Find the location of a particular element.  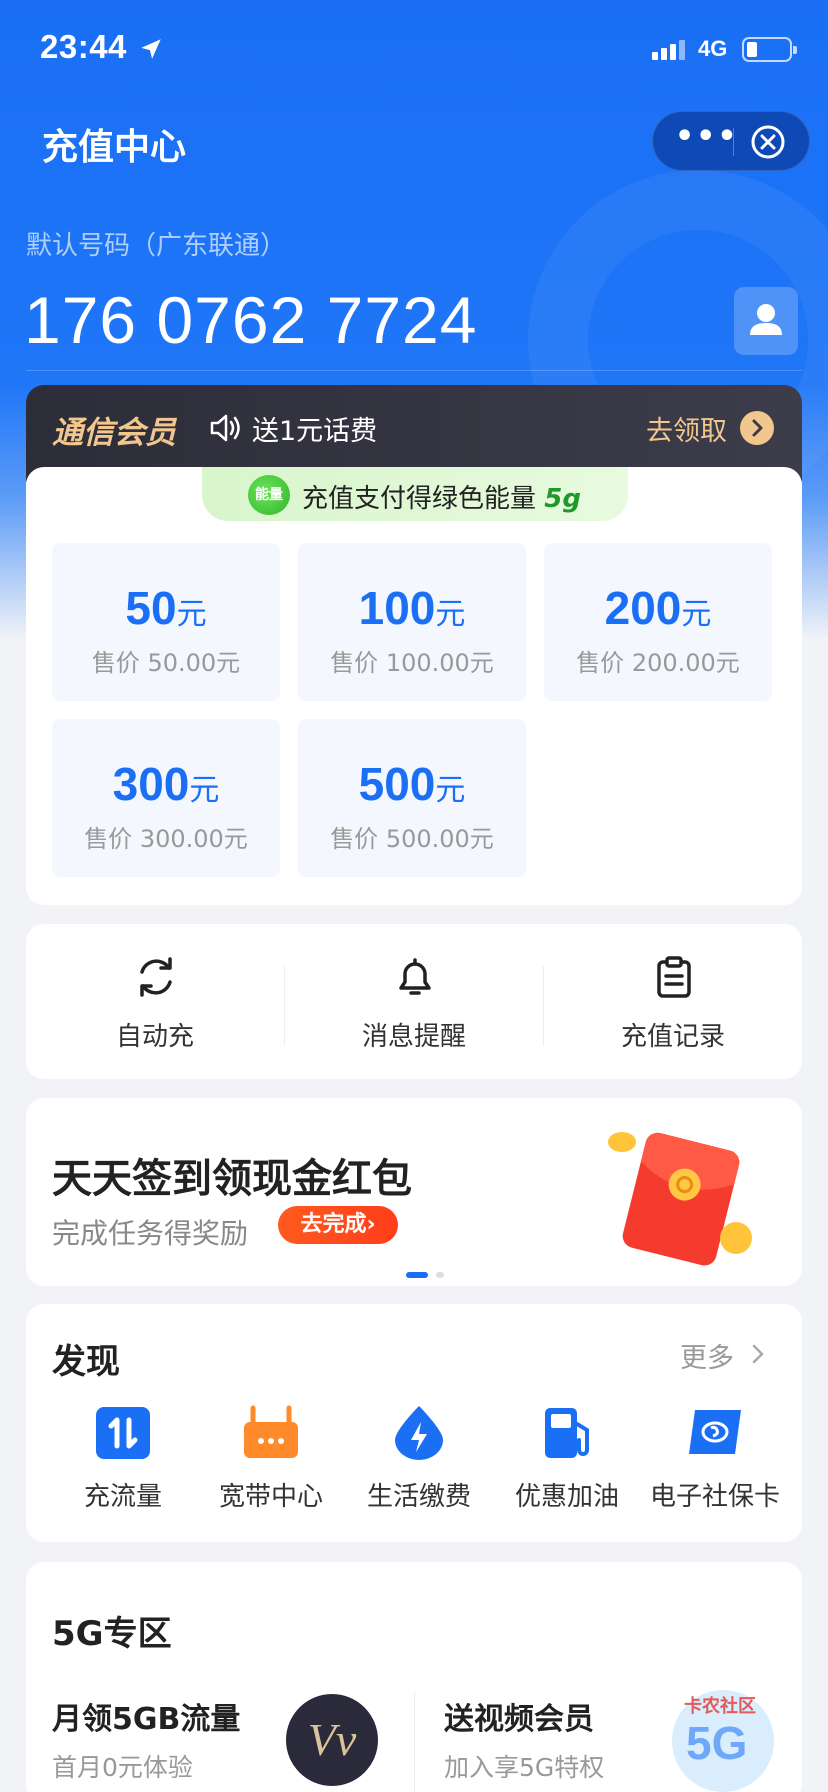

red-envelope-icon is located at coordinates (680, 1199).